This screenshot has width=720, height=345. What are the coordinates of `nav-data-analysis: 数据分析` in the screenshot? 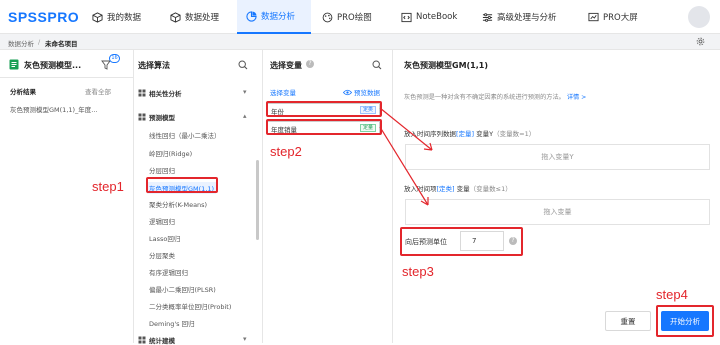 It's located at (274, 17).